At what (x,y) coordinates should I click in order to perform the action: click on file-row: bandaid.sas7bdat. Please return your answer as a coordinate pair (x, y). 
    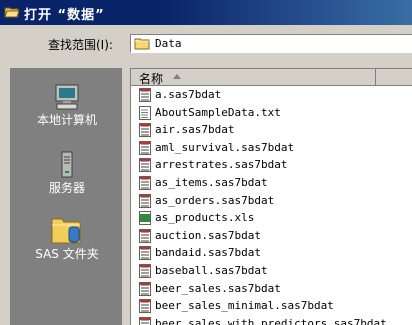
    Looking at the image, I should click on (271, 254).